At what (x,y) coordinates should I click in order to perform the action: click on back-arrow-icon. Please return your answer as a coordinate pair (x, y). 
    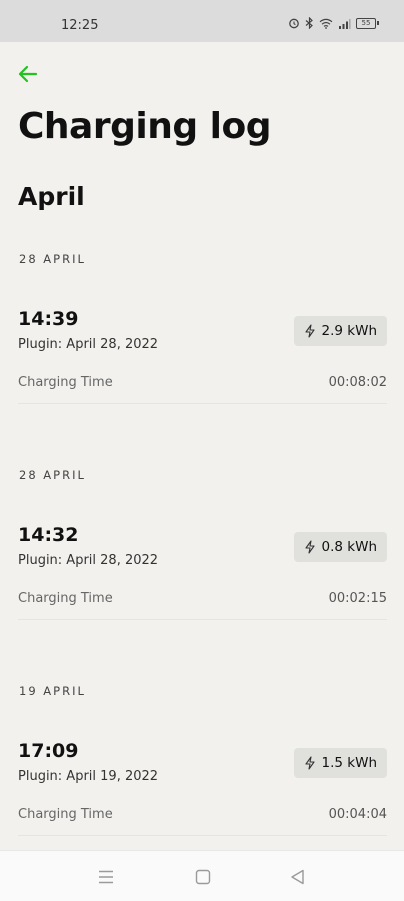
    Looking at the image, I should click on (28, 74).